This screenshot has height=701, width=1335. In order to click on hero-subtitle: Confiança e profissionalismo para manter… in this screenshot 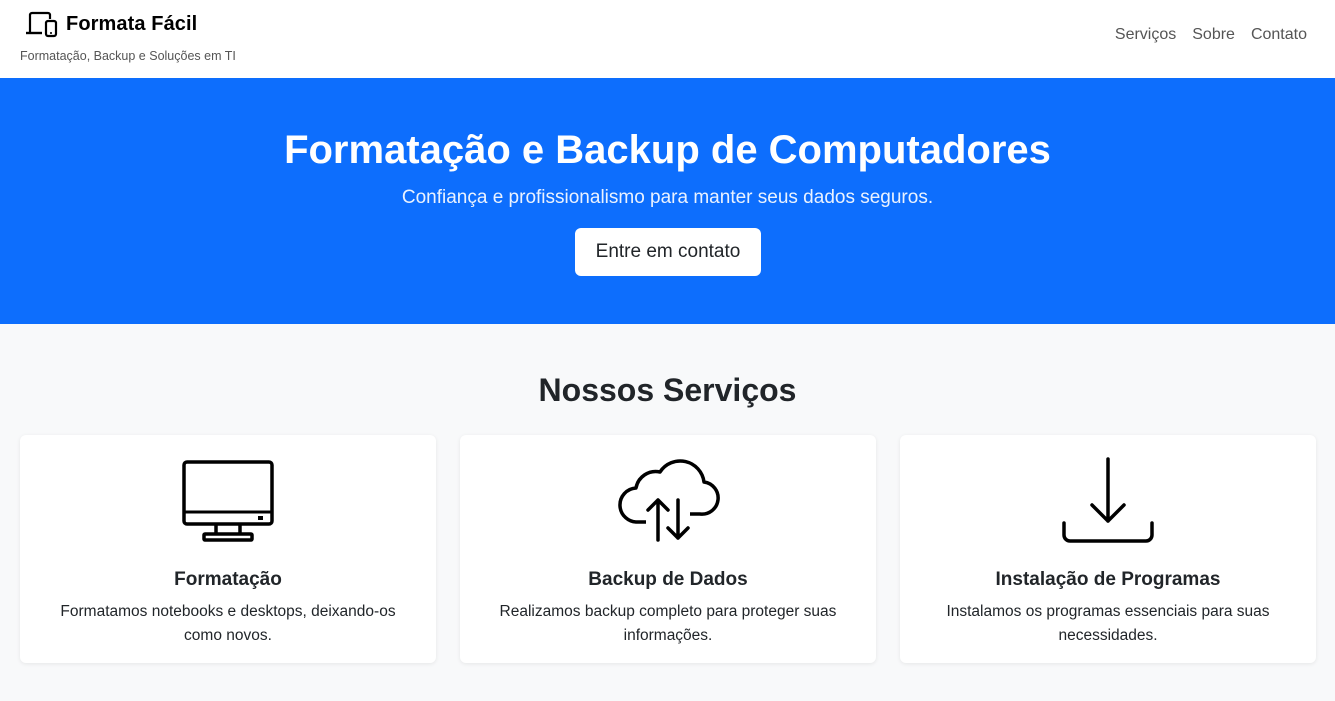, I will do `click(667, 197)`.